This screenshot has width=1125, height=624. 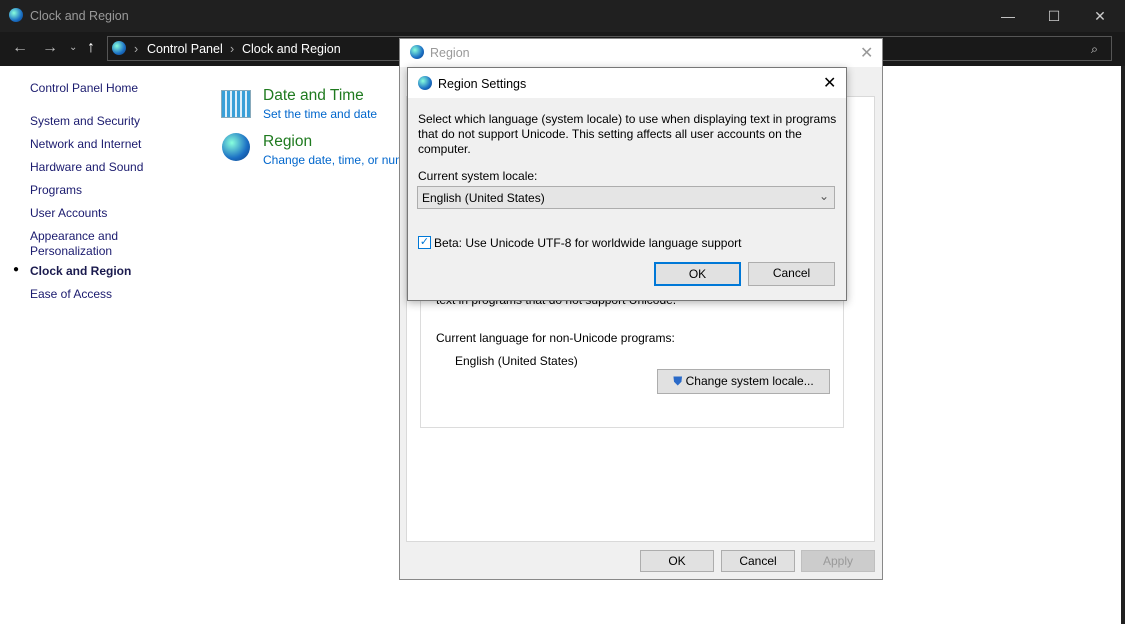 I want to click on date-time-icon, so click(x=236, y=104).